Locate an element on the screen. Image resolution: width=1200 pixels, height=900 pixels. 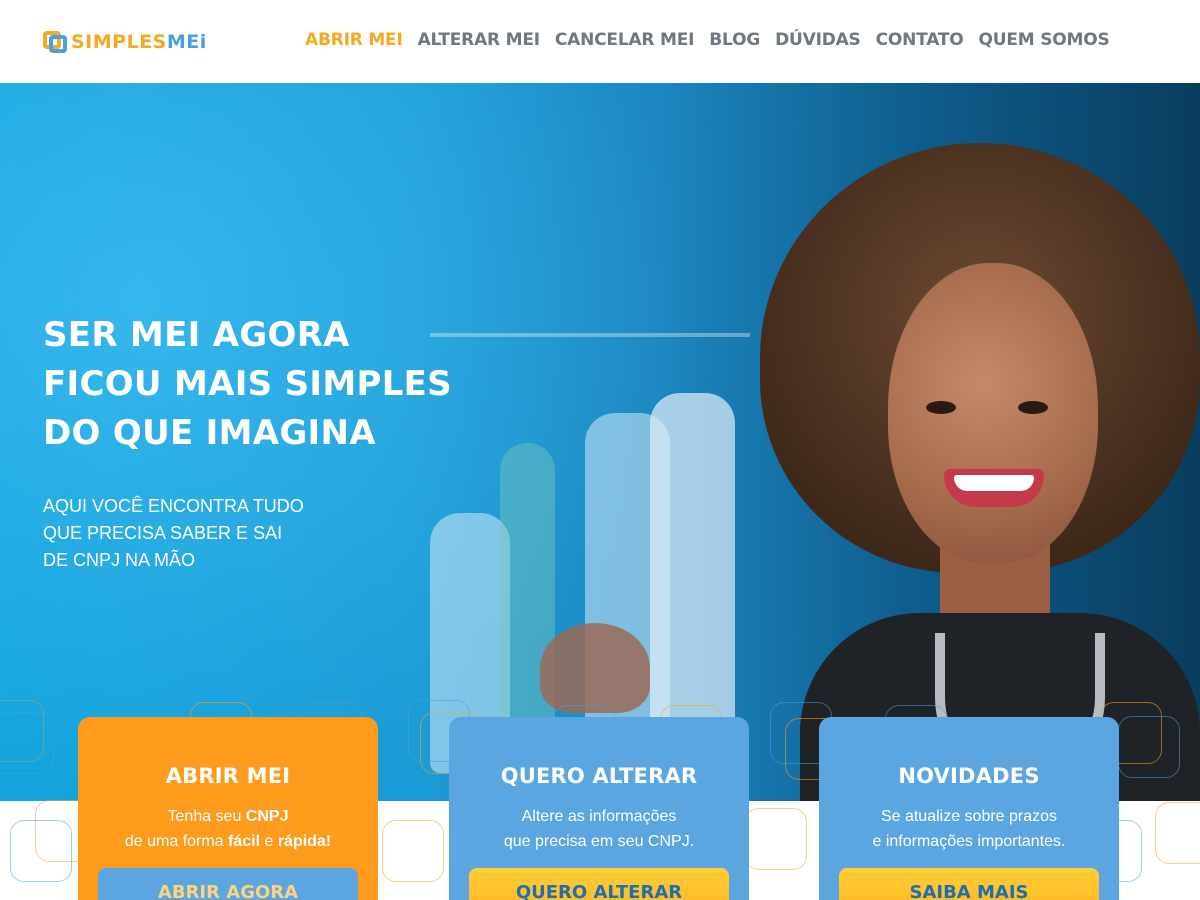
hero-title-line: SER MEI AGORA is located at coordinates (196, 335).